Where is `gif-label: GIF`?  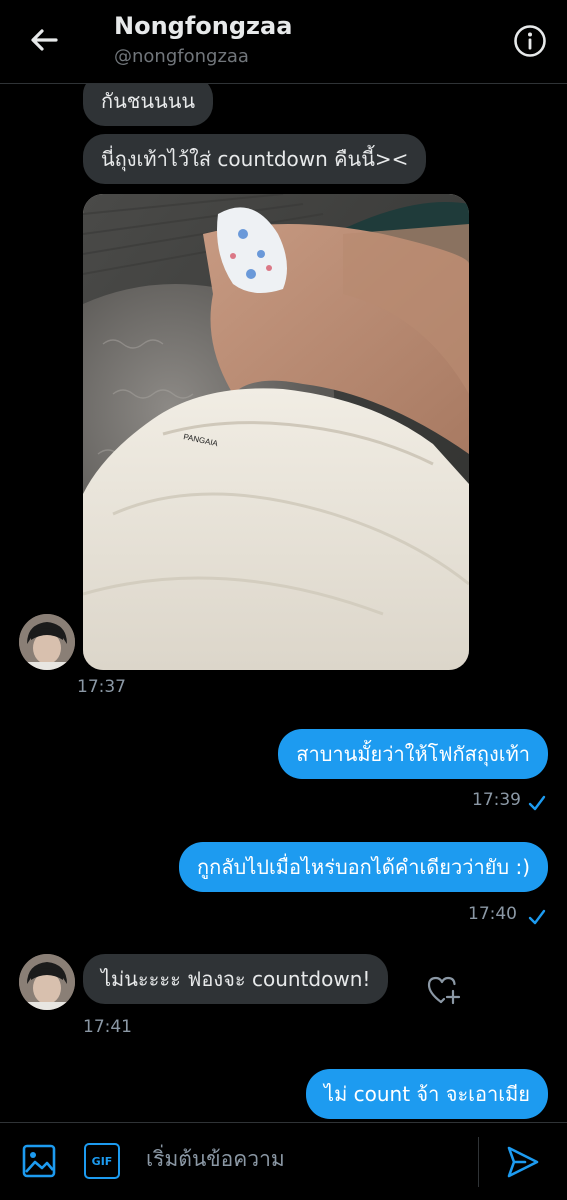 gif-label: GIF is located at coordinates (102, 1161).